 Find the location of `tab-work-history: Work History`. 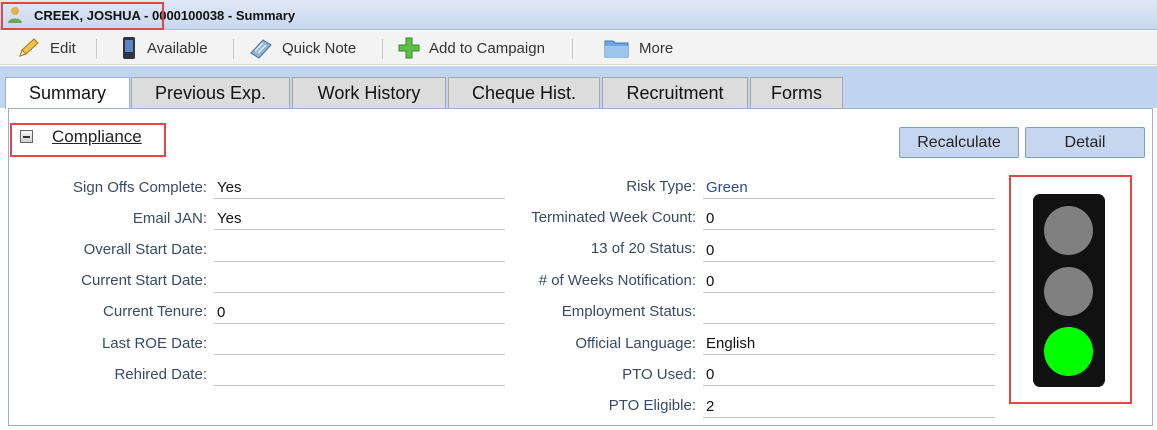

tab-work-history: Work History is located at coordinates (369, 92).